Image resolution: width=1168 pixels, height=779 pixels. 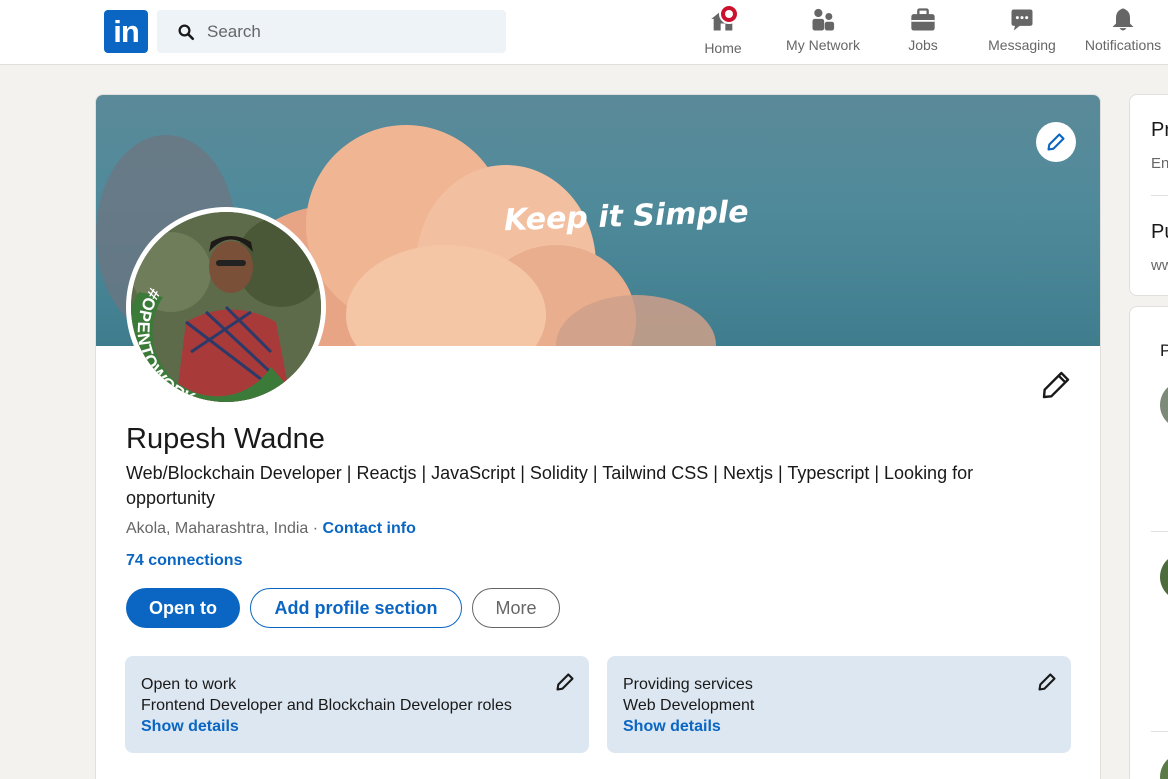 What do you see at coordinates (225, 439) in the screenshot?
I see `profile-name: Rupesh Wadne` at bounding box center [225, 439].